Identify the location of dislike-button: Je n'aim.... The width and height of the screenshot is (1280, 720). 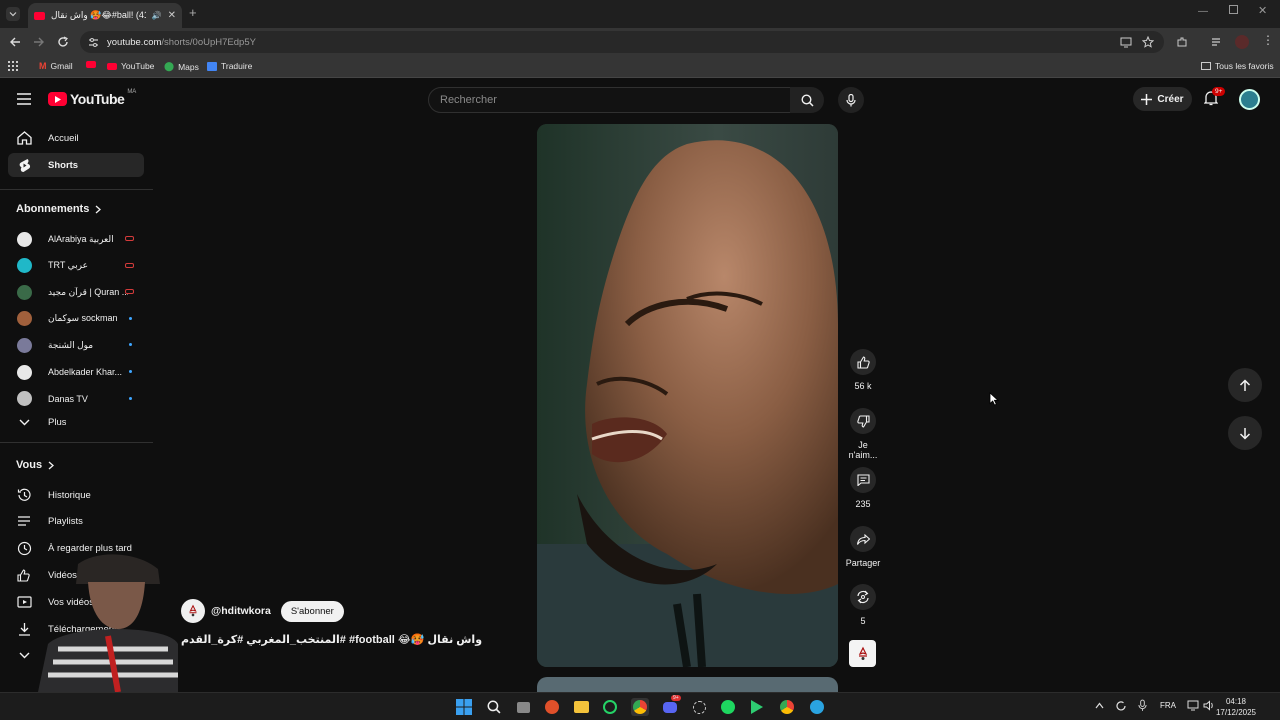
(863, 434).